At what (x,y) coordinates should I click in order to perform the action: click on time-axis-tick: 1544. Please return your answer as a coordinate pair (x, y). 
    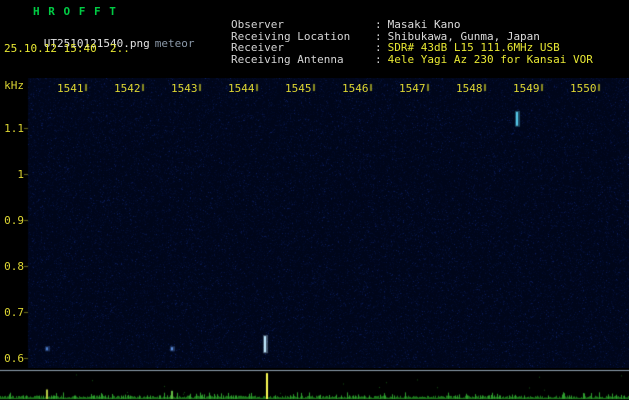
    Looking at the image, I should click on (241, 88).